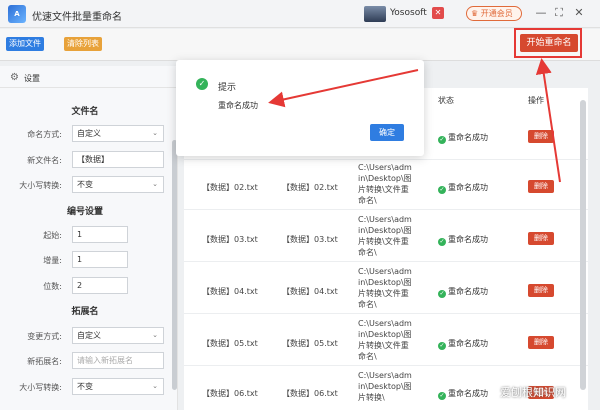  What do you see at coordinates (343, 88) in the screenshot?
I see `arrow-to-message` at bounding box center [343, 88].